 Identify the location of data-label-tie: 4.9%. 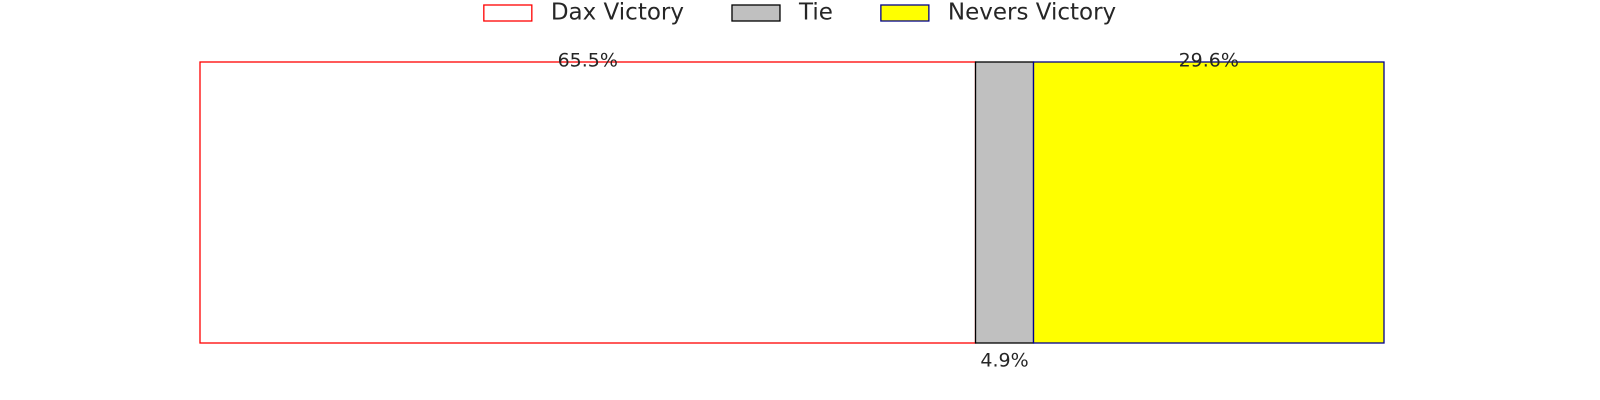
(1004, 361).